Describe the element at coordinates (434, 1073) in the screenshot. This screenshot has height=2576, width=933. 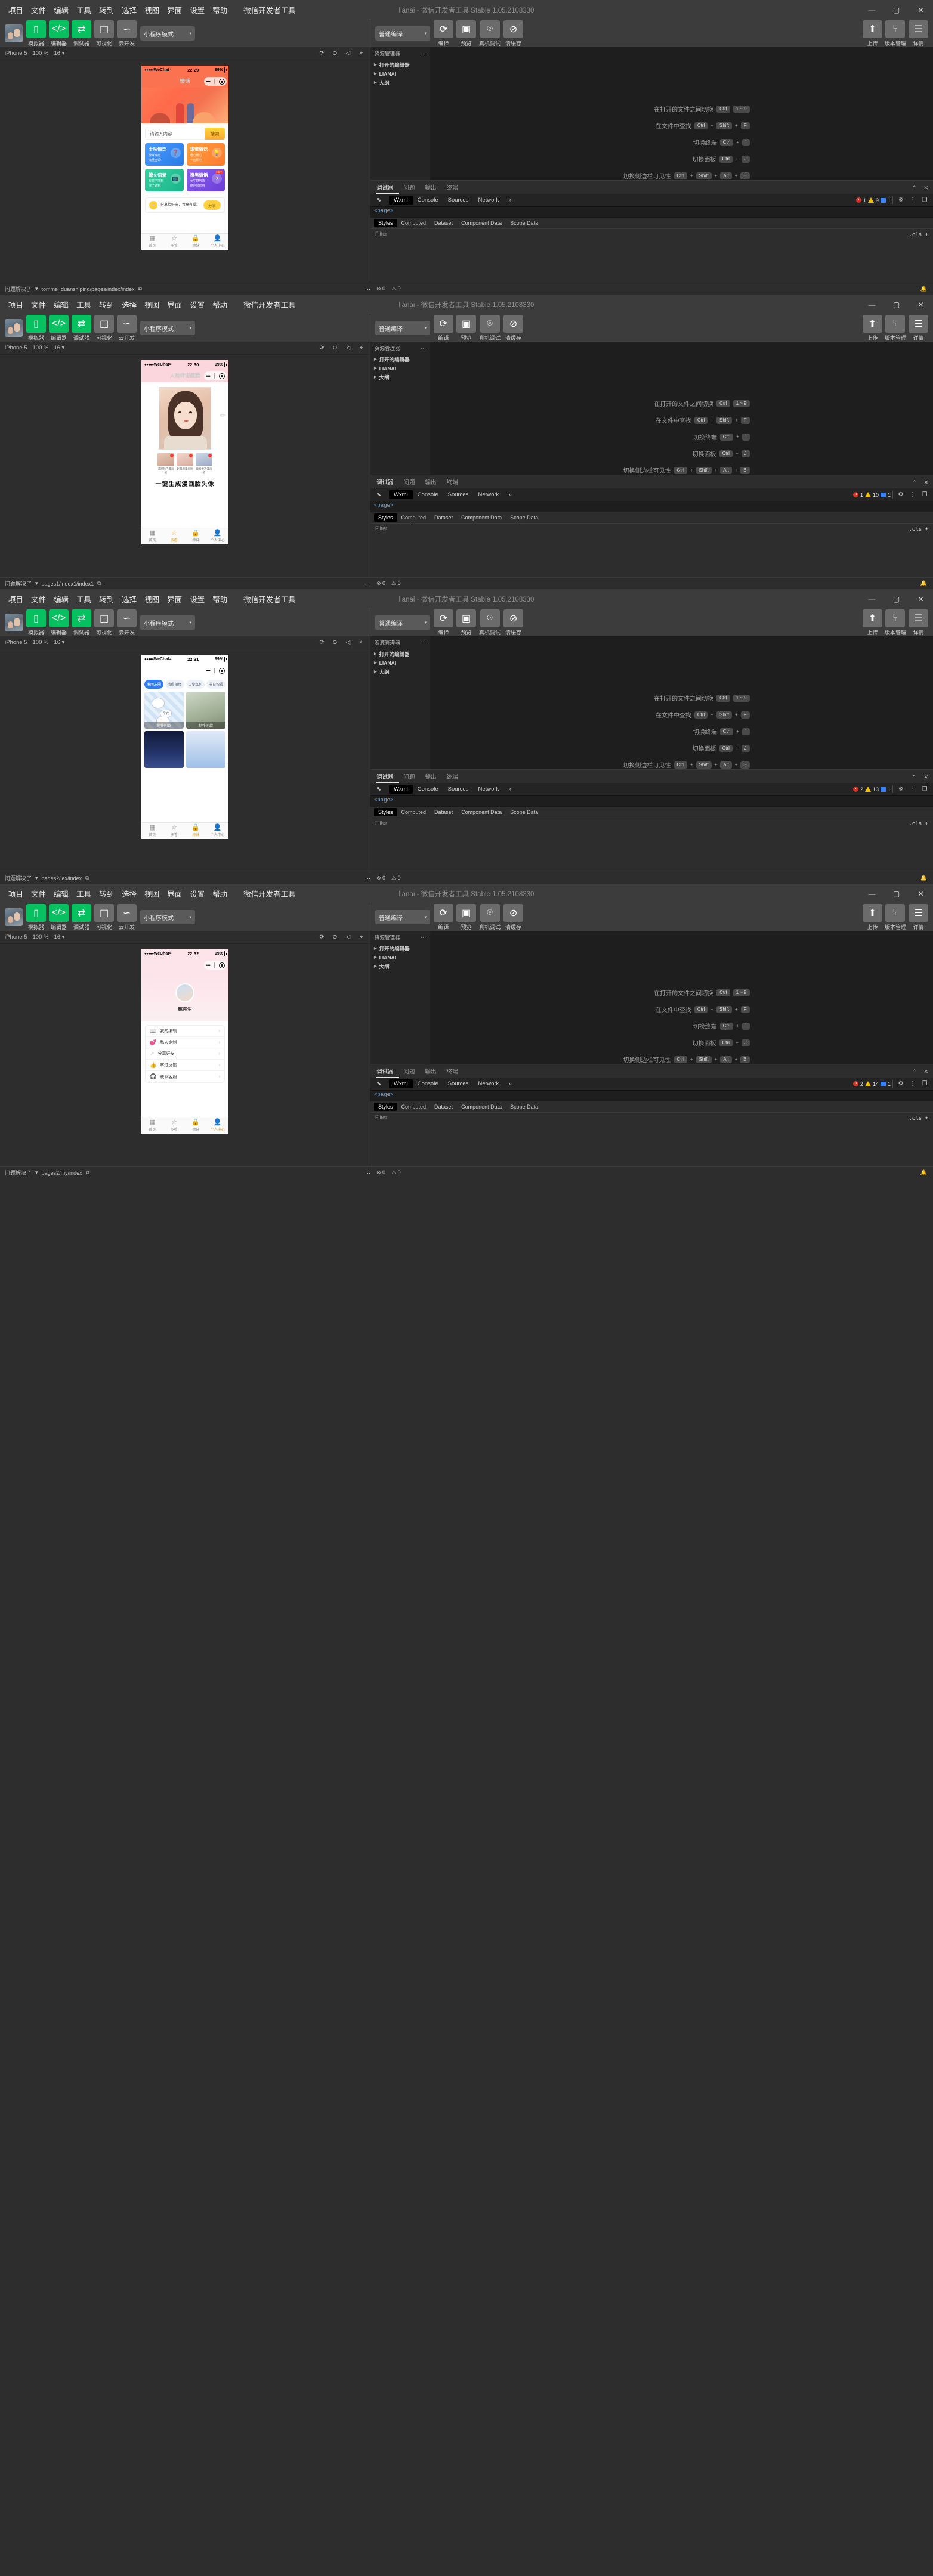
I see `devtools-tab-2: 输出` at that location.